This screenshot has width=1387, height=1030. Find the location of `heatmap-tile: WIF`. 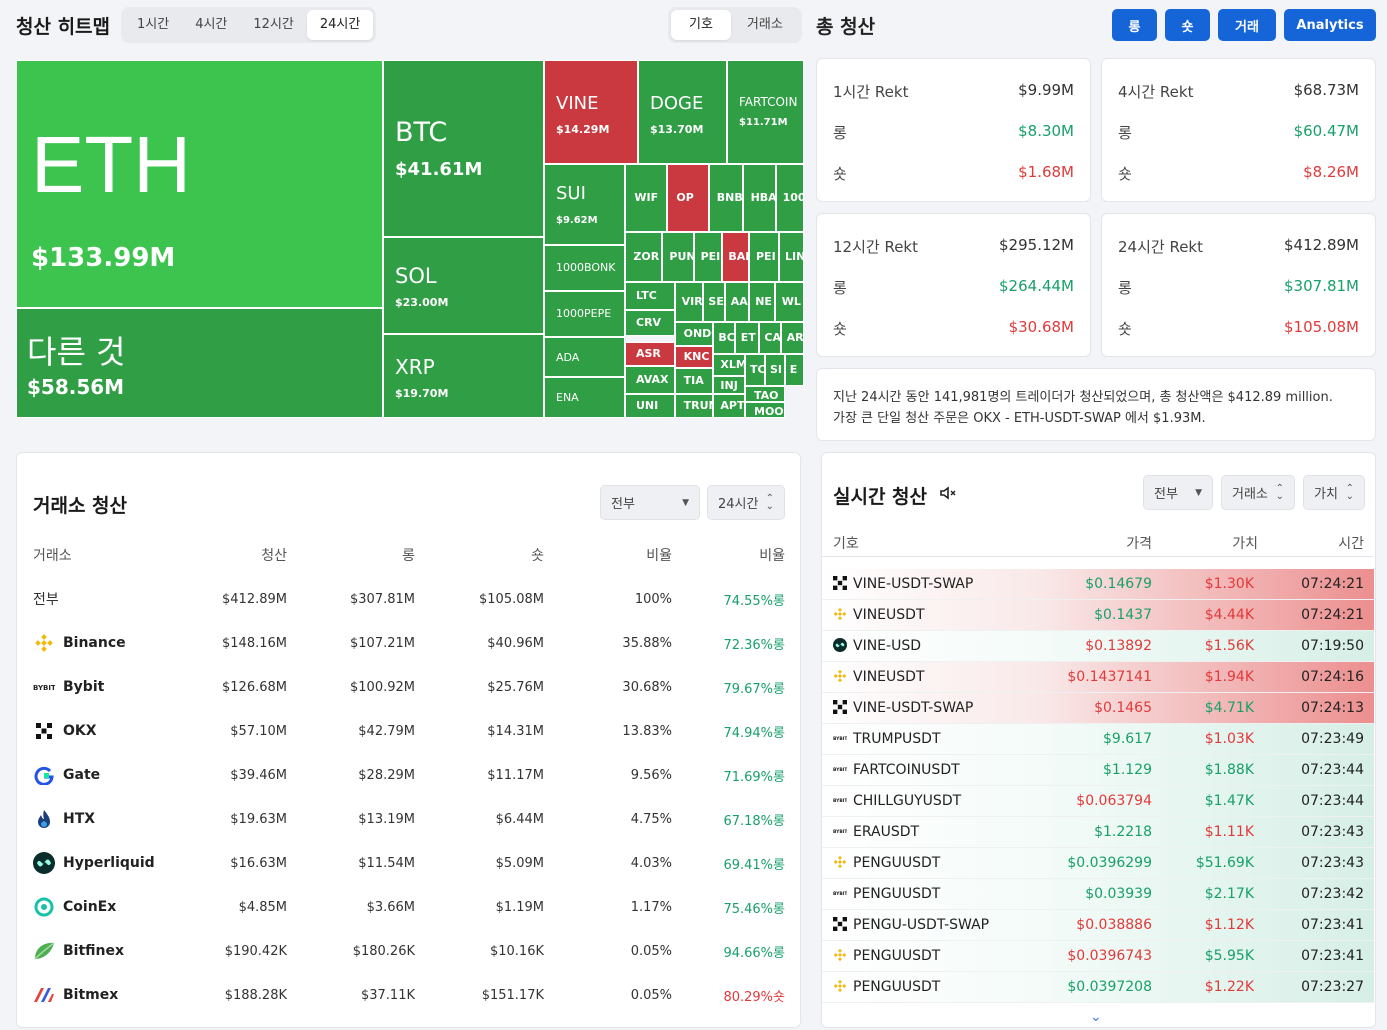

heatmap-tile: WIF is located at coordinates (646, 198).